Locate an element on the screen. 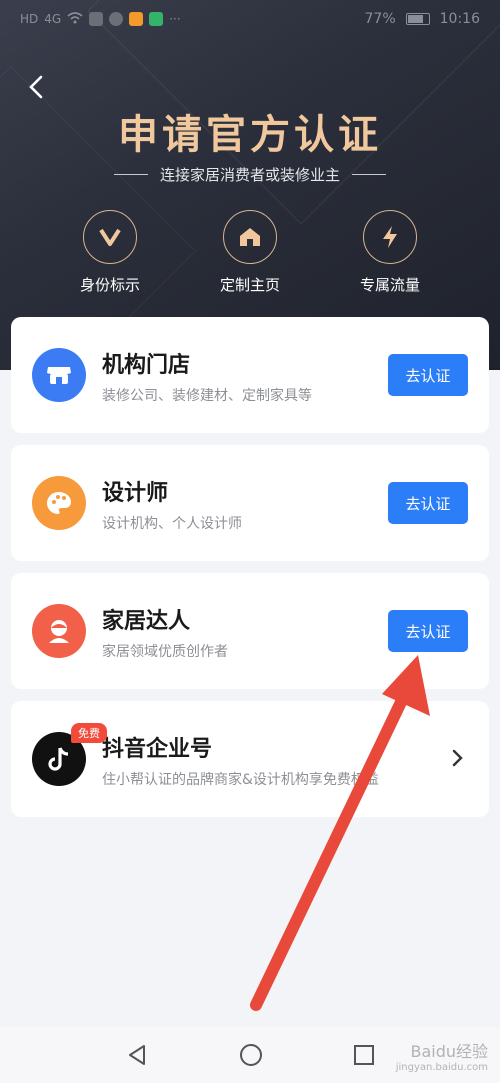  nav-recents-icon is located at coordinates (364, 1055).